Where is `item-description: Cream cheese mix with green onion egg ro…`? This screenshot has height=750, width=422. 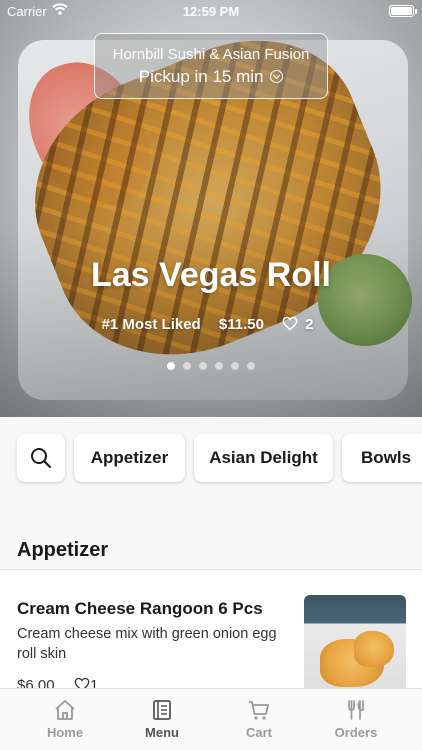 item-description: Cream cheese mix with green onion egg ro… is located at coordinates (147, 644).